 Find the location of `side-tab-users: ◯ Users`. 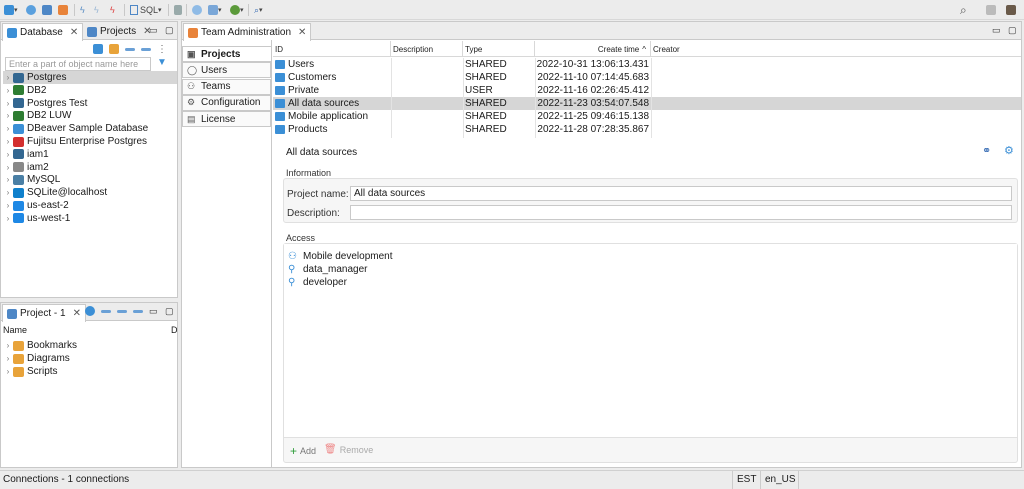

side-tab-users: ◯ Users is located at coordinates (226, 70).